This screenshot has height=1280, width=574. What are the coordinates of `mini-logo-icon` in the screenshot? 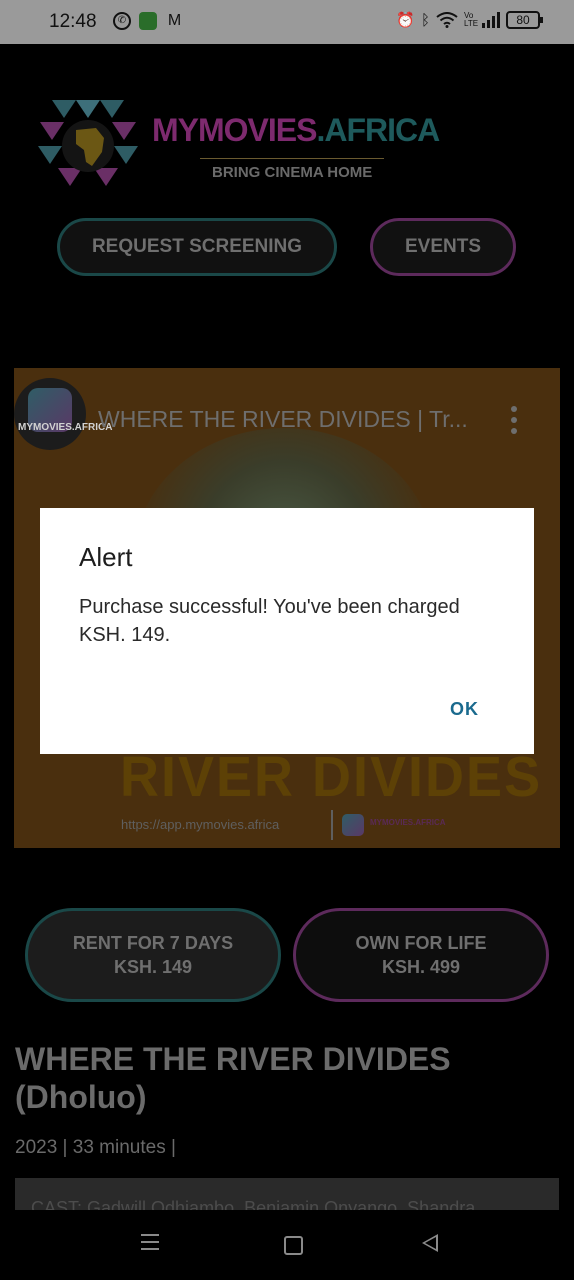 It's located at (353, 825).